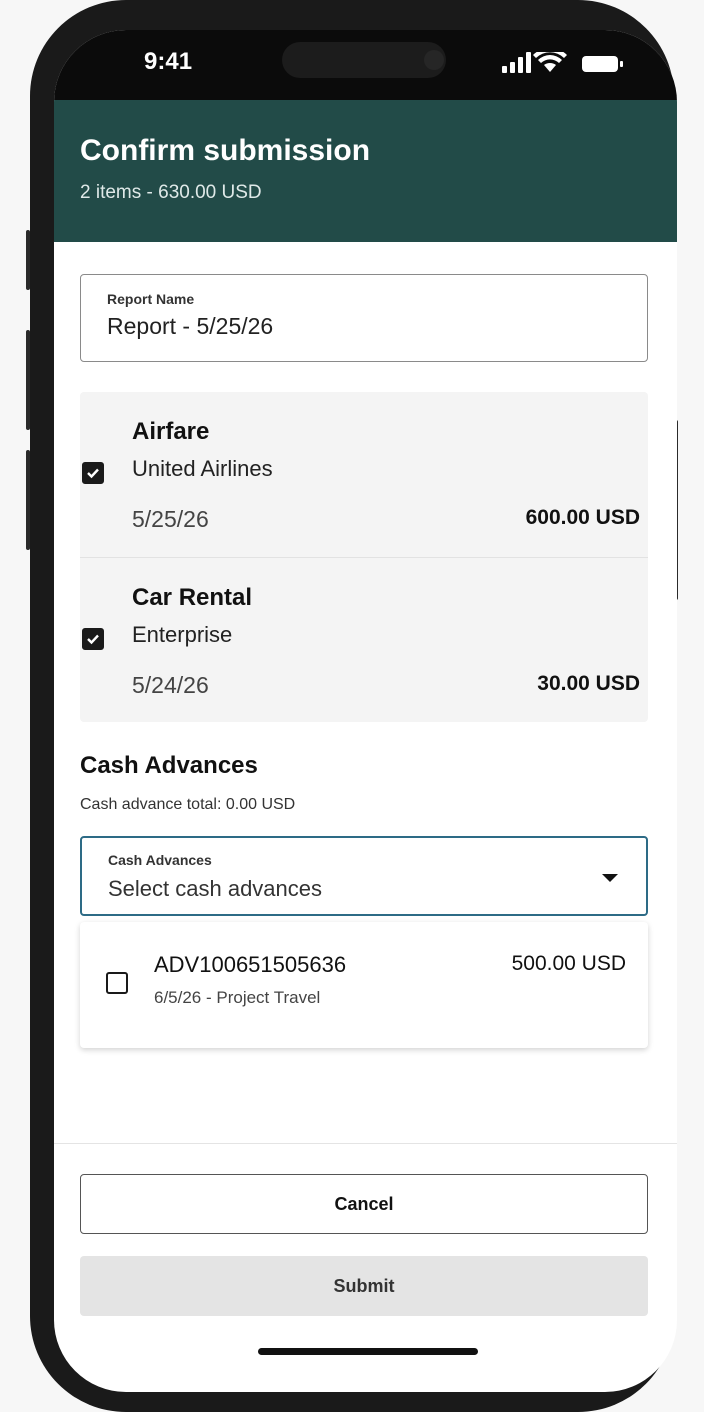 Image resolution: width=704 pixels, height=1412 pixels. I want to click on advance-description: 6/5/26 - Project Travel, so click(237, 997).